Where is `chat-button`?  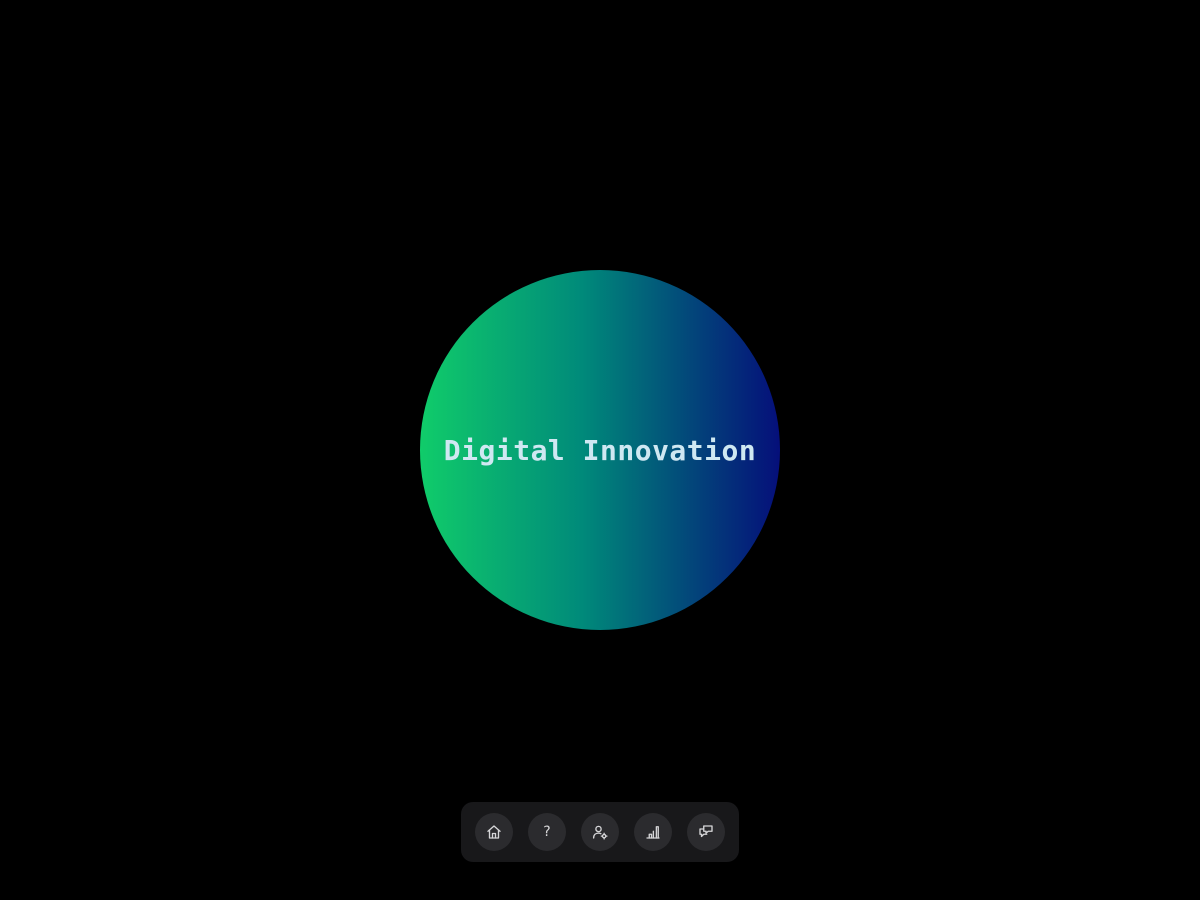
chat-button is located at coordinates (706, 832).